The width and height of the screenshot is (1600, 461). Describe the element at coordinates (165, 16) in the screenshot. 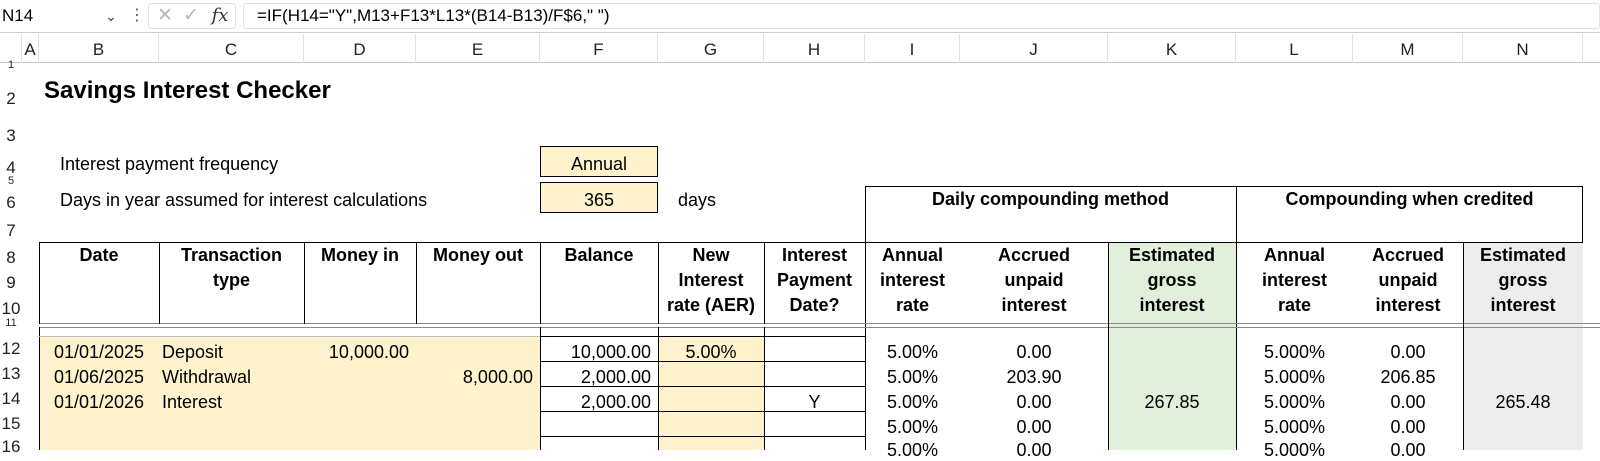

I see `cancel-icon: ✕` at that location.